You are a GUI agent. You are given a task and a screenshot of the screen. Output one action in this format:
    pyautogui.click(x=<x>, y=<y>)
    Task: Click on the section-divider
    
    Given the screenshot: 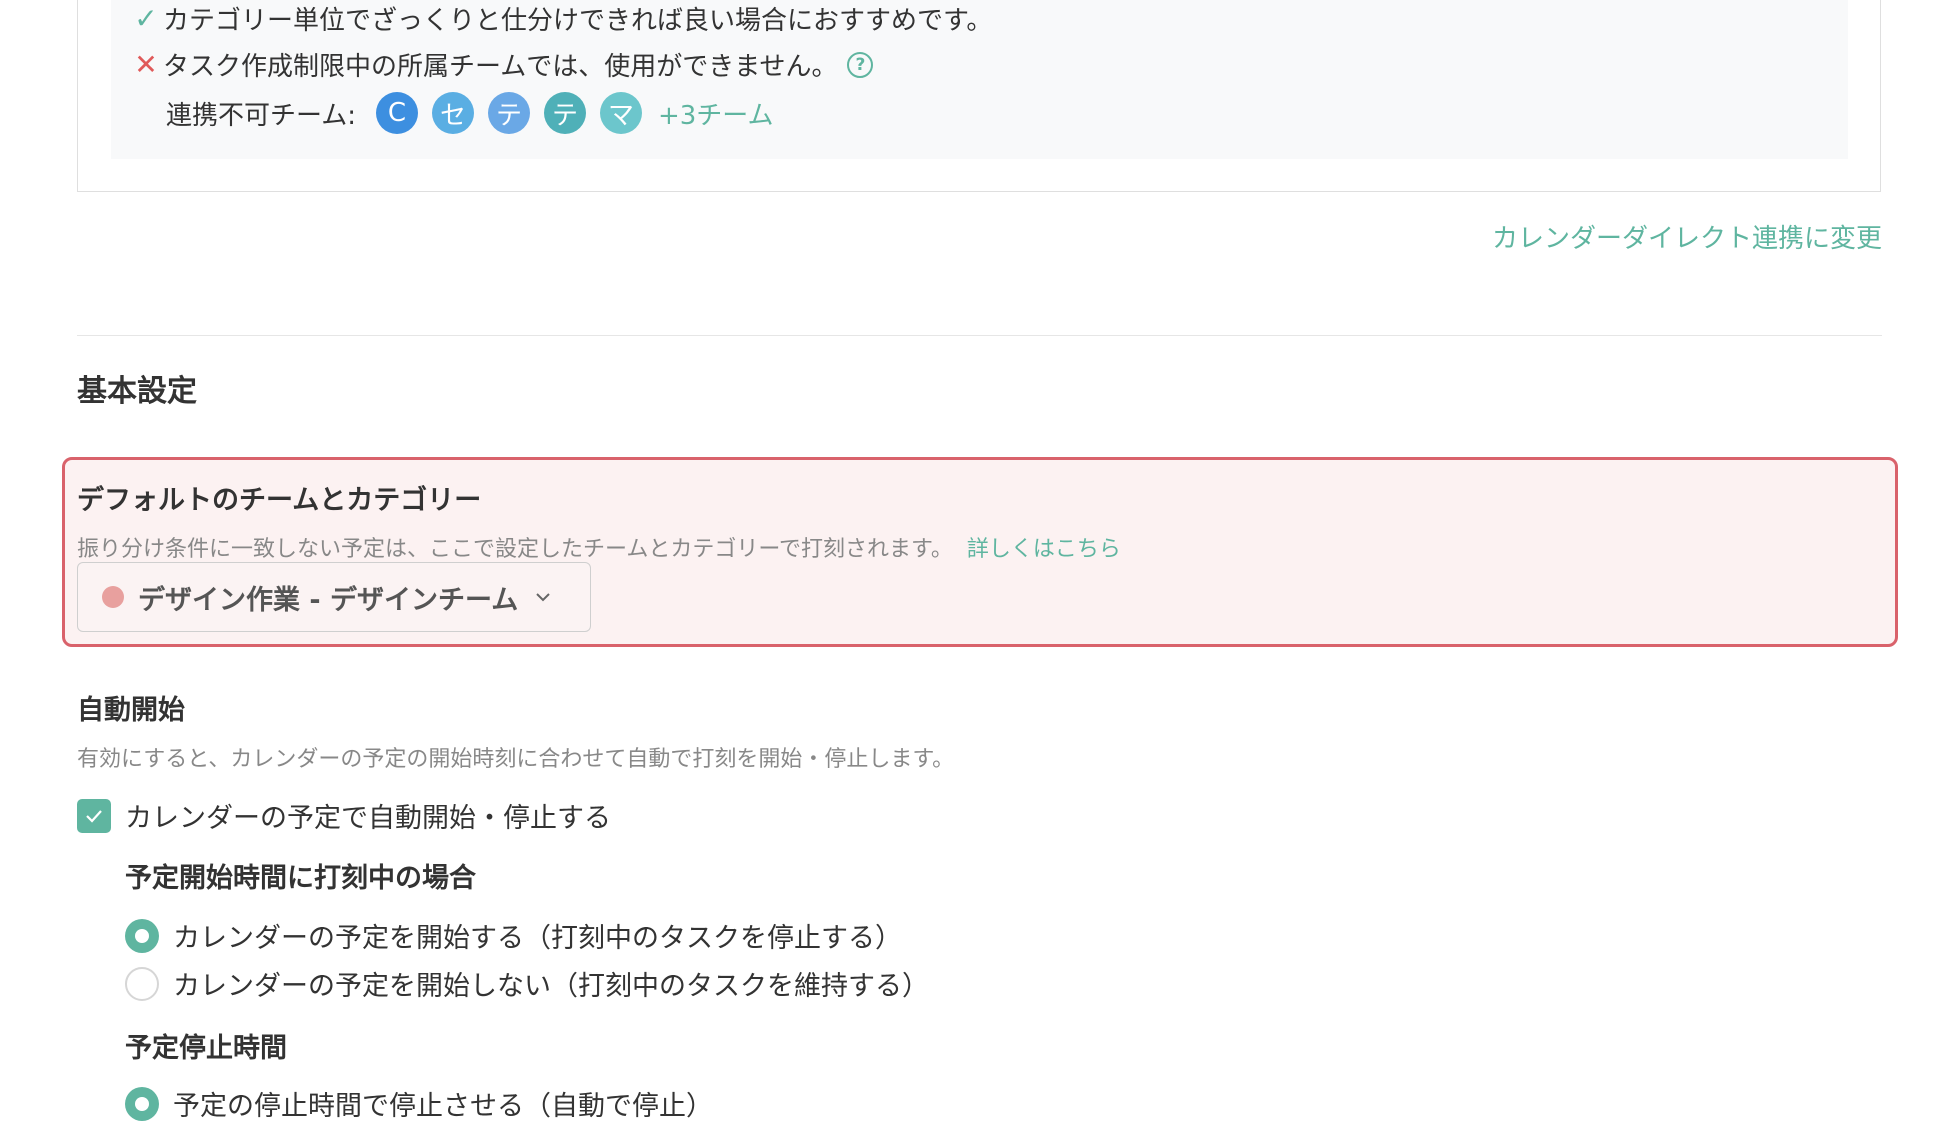 What is the action you would take?
    pyautogui.click(x=979, y=335)
    